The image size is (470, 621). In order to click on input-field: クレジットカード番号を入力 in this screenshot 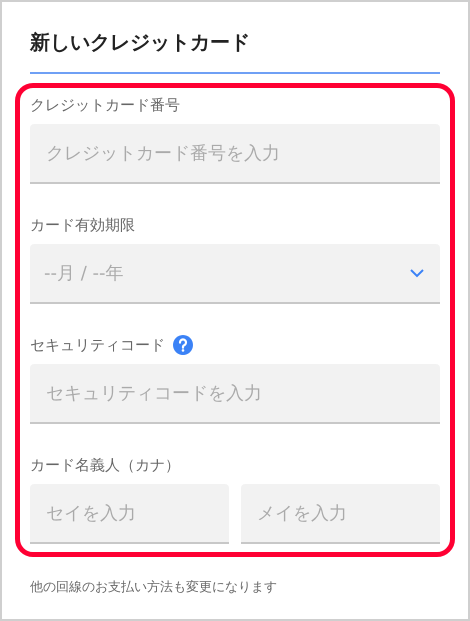, I will do `click(235, 154)`.